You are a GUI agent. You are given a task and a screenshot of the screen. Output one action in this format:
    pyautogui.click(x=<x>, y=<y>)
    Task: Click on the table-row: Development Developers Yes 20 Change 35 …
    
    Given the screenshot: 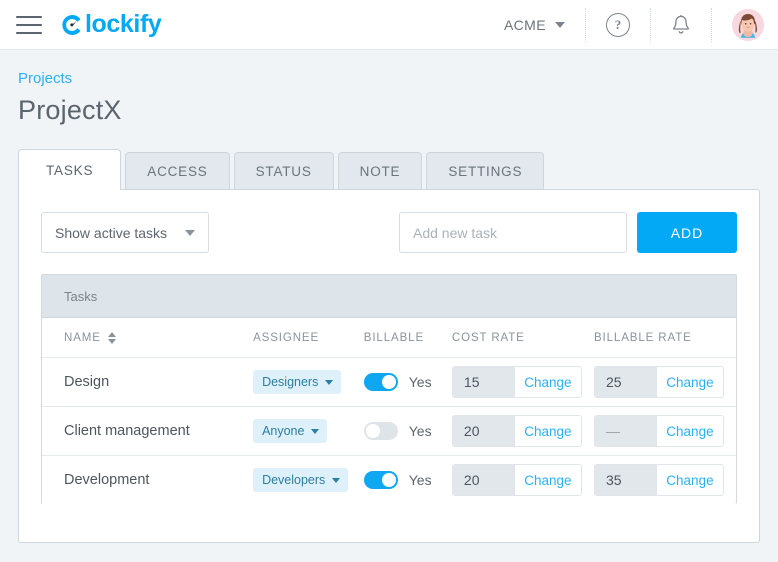 What is the action you would take?
    pyautogui.click(x=389, y=479)
    